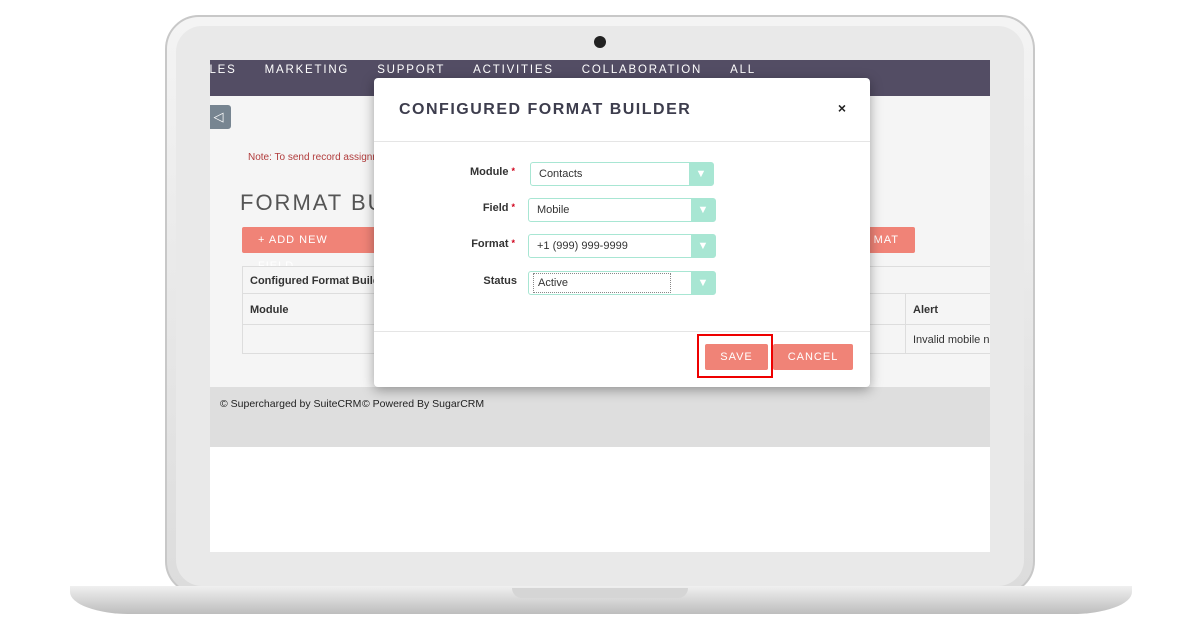 The image size is (1200, 630). I want to click on footer-suitecrm: © Supercharged by SuiteCRM, so click(290, 404).